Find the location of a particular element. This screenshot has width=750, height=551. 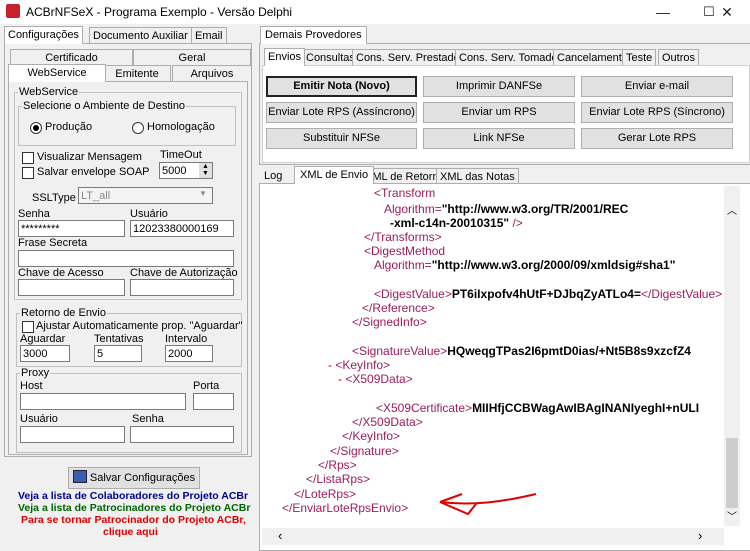

host-input is located at coordinates (103, 401).